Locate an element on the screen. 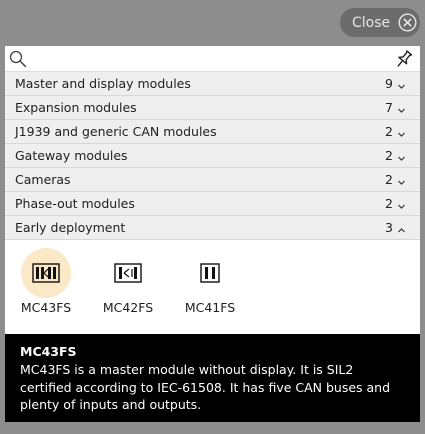 The image size is (425, 434). module-name: MC42FS is located at coordinates (128, 307).